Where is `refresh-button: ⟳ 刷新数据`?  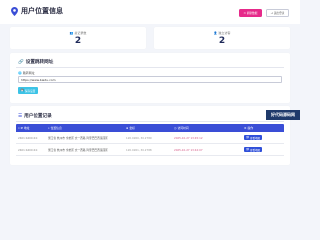
refresh-button: ⟳ 刷新数据 is located at coordinates (250, 13).